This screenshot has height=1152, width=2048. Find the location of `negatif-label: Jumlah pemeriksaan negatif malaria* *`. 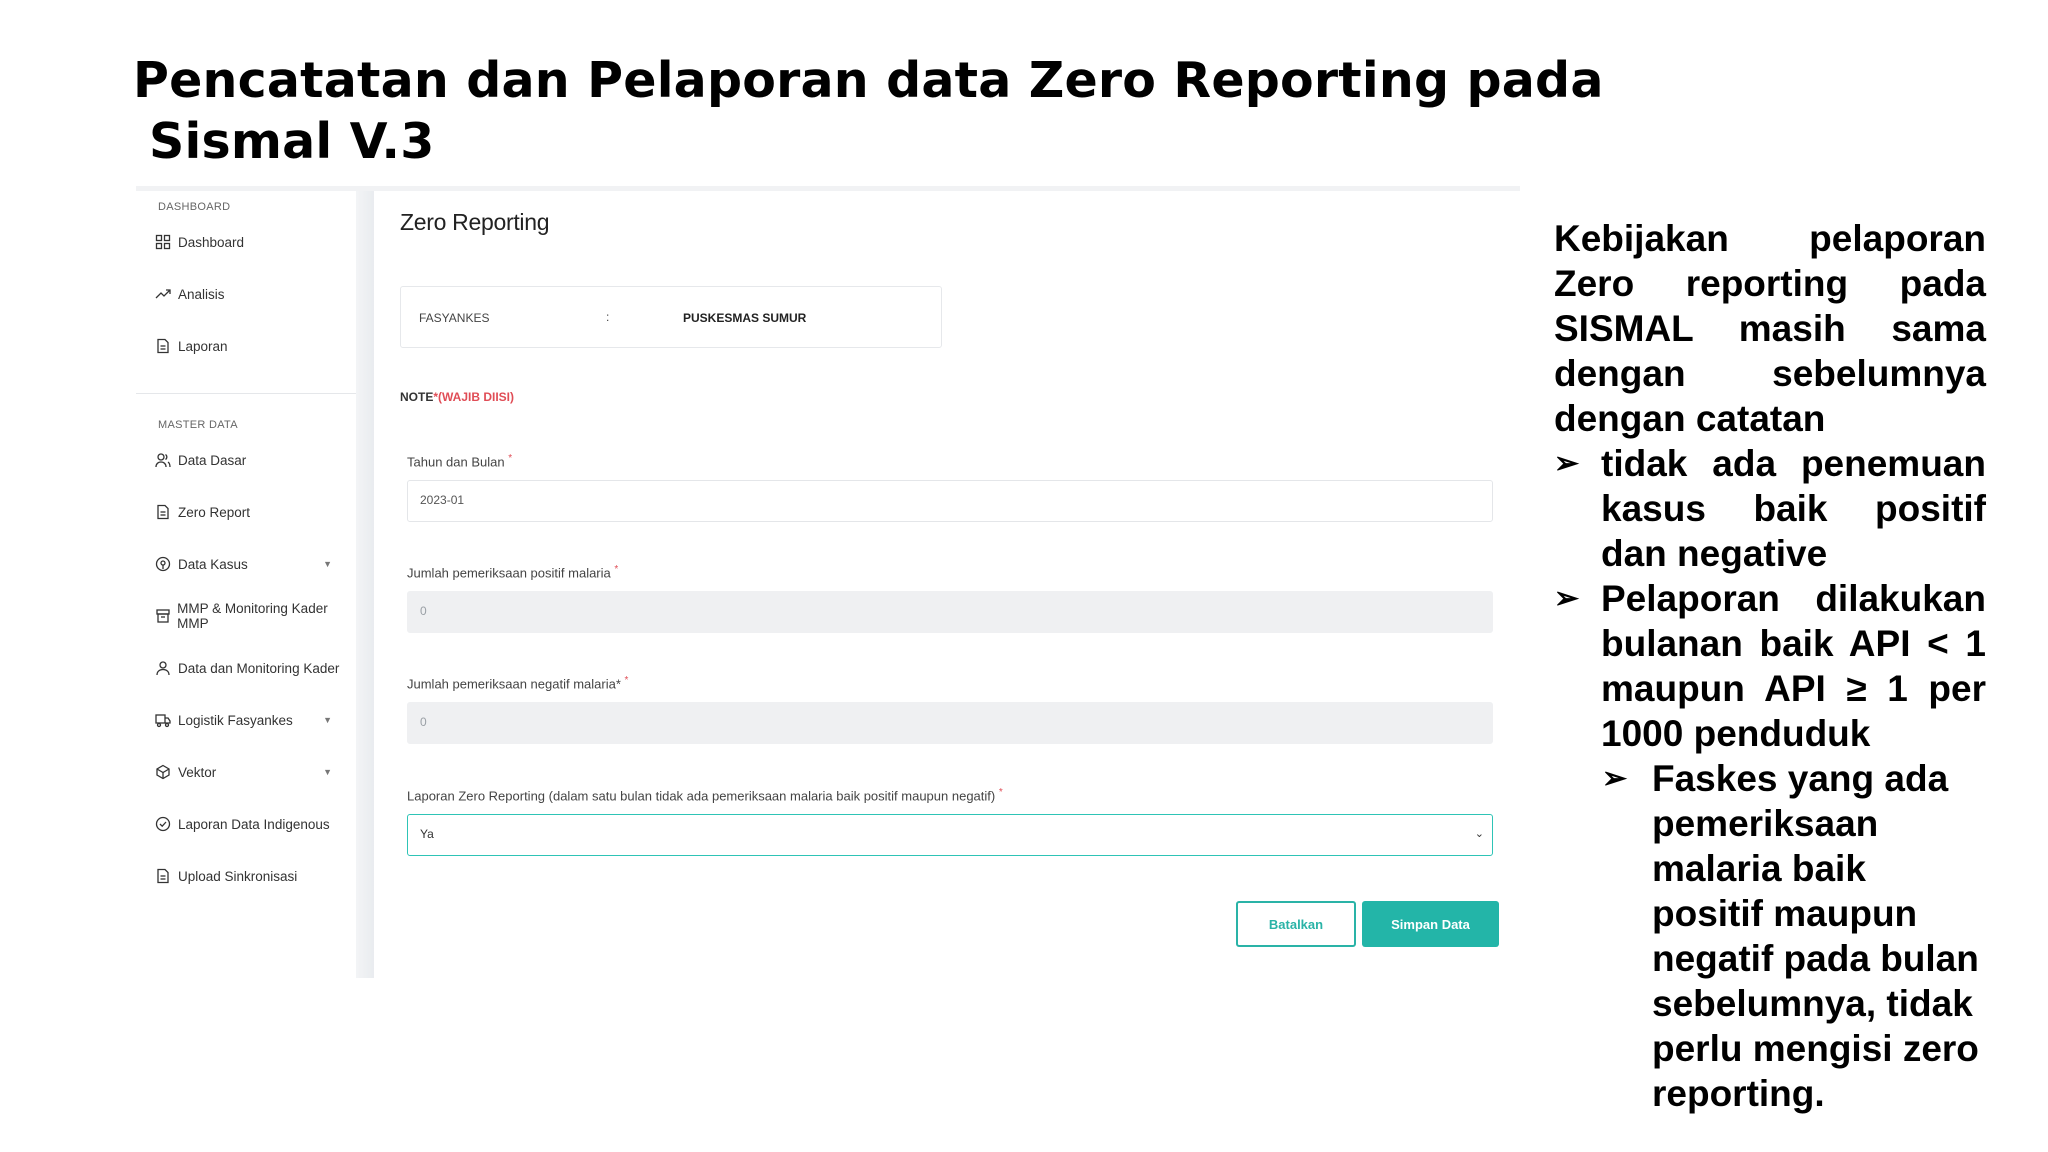

negatif-label: Jumlah pemeriksaan negatif malaria* * is located at coordinates (517, 683).